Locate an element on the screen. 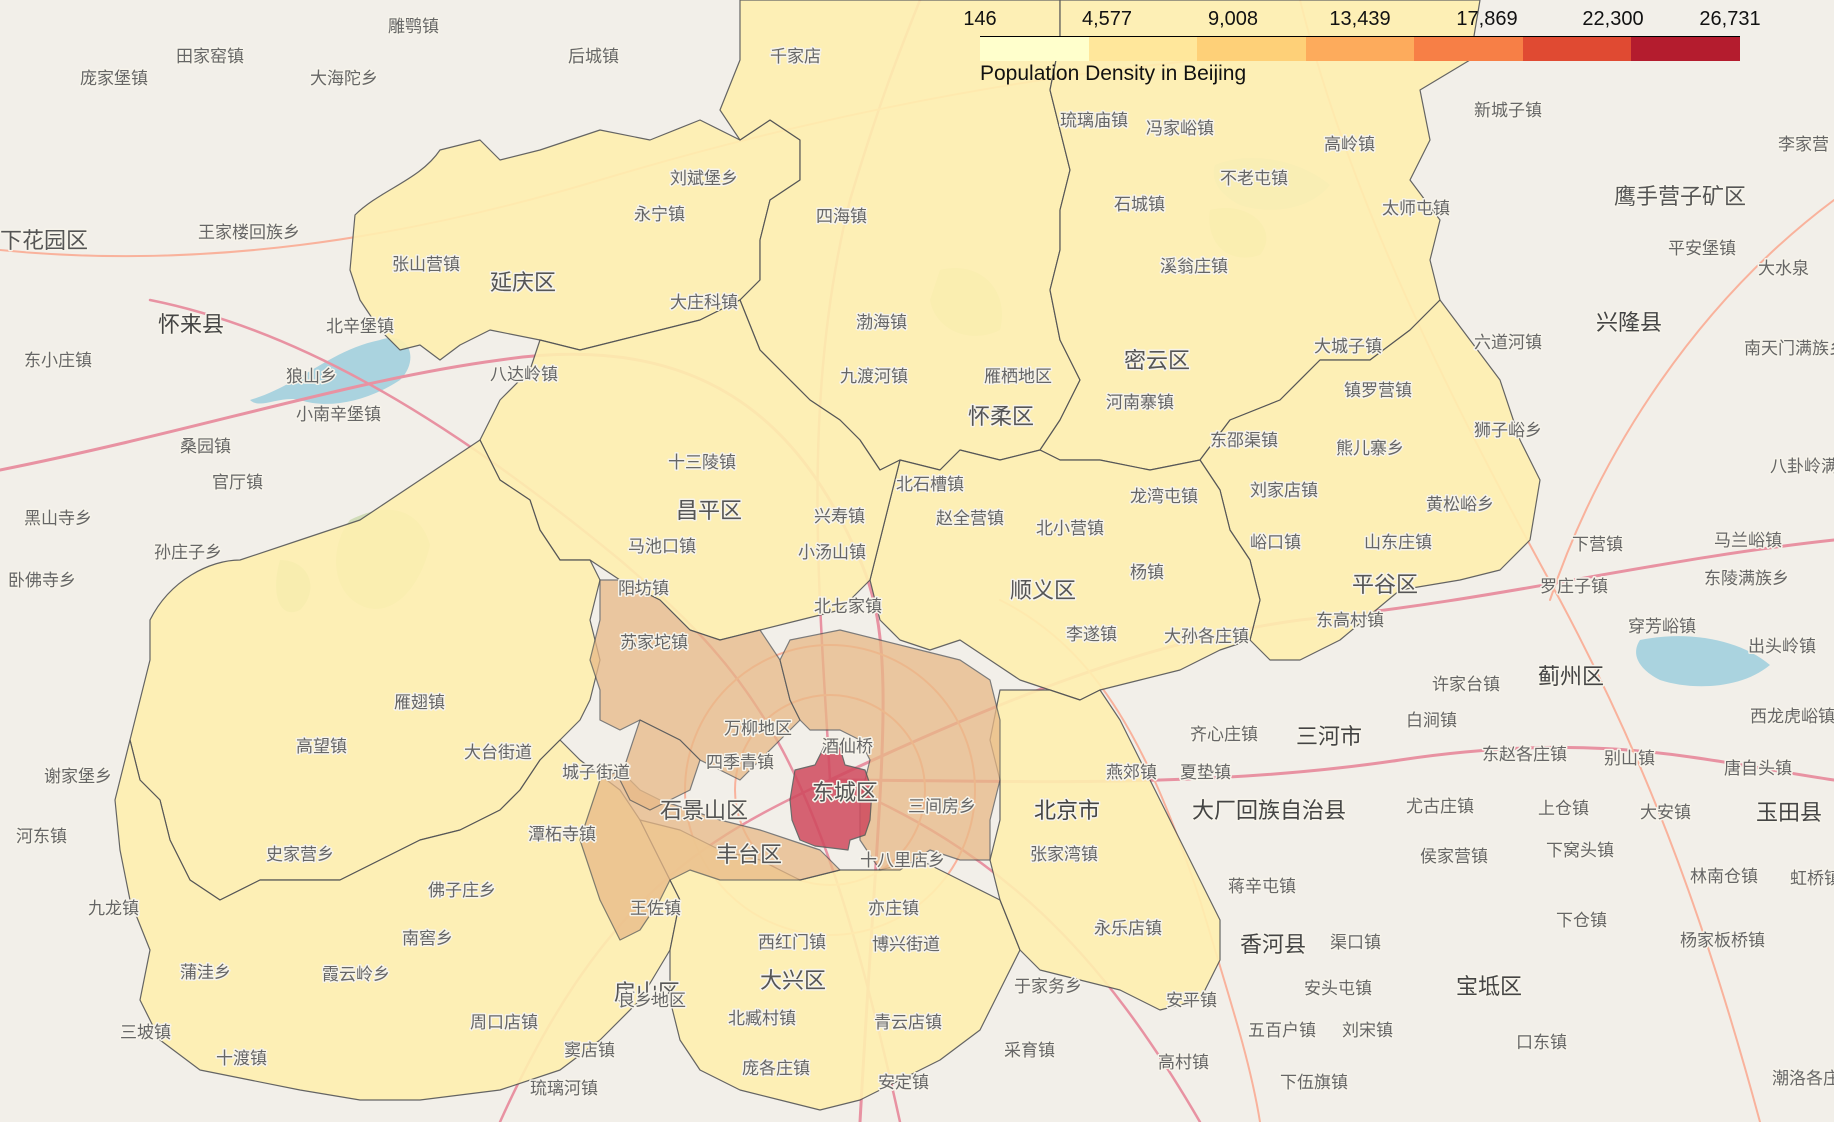  label-shicheng: 石城镇 is located at coordinates (1139, 205).